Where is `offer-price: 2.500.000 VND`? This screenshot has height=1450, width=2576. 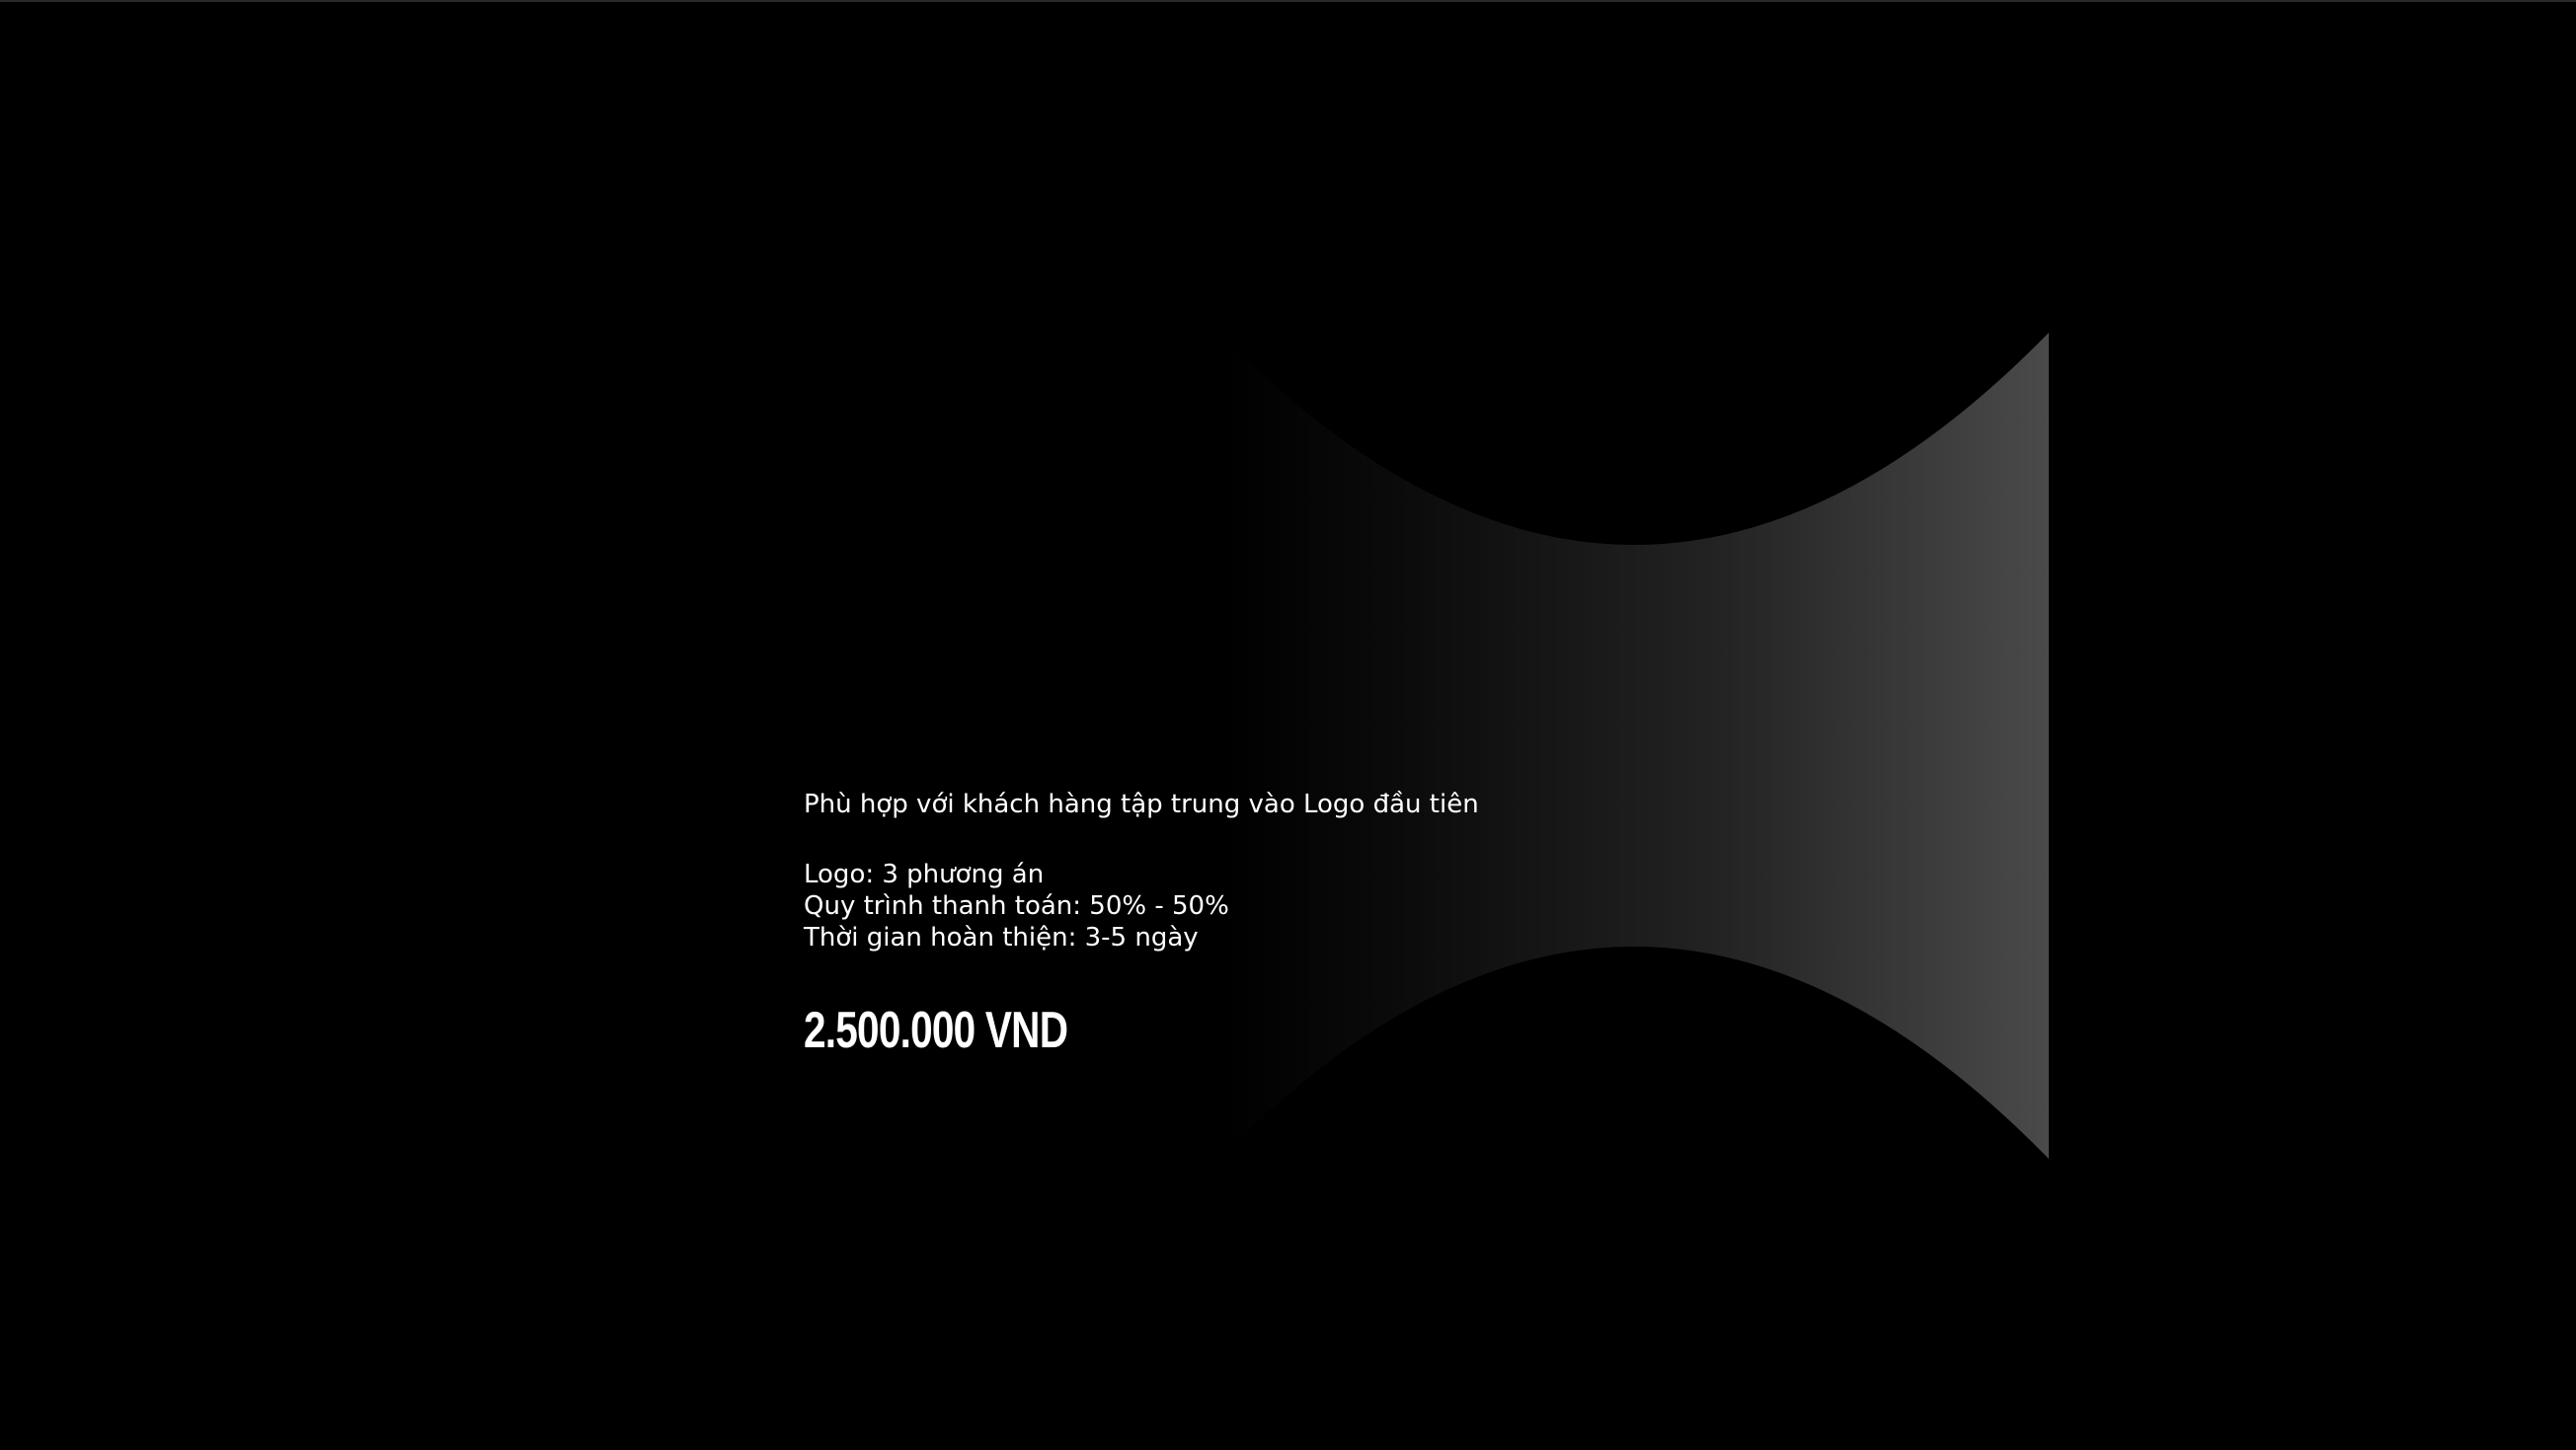 offer-price: 2.500.000 VND is located at coordinates (936, 1030).